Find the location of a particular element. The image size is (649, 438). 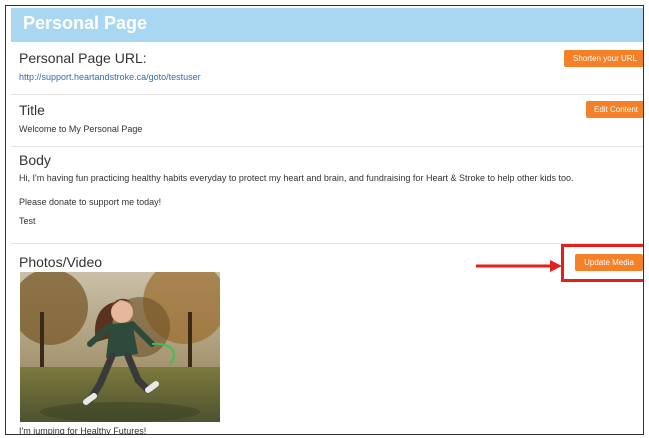

body-paragraph: Please donate to support me today! is located at coordinates (90, 202).